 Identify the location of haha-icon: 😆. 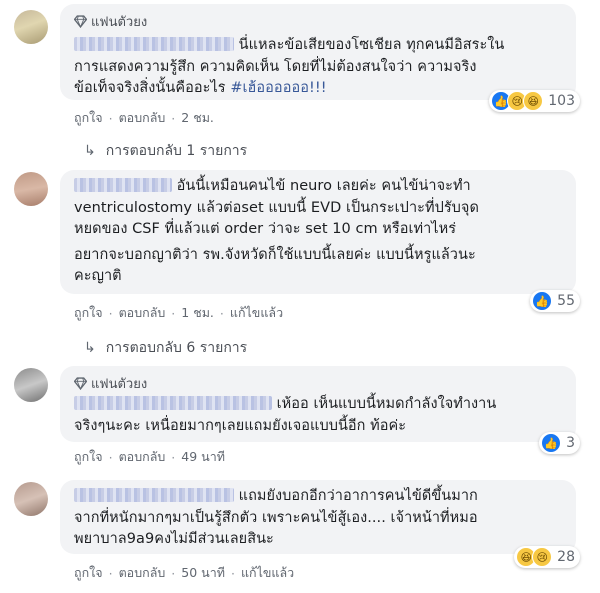
(533, 101).